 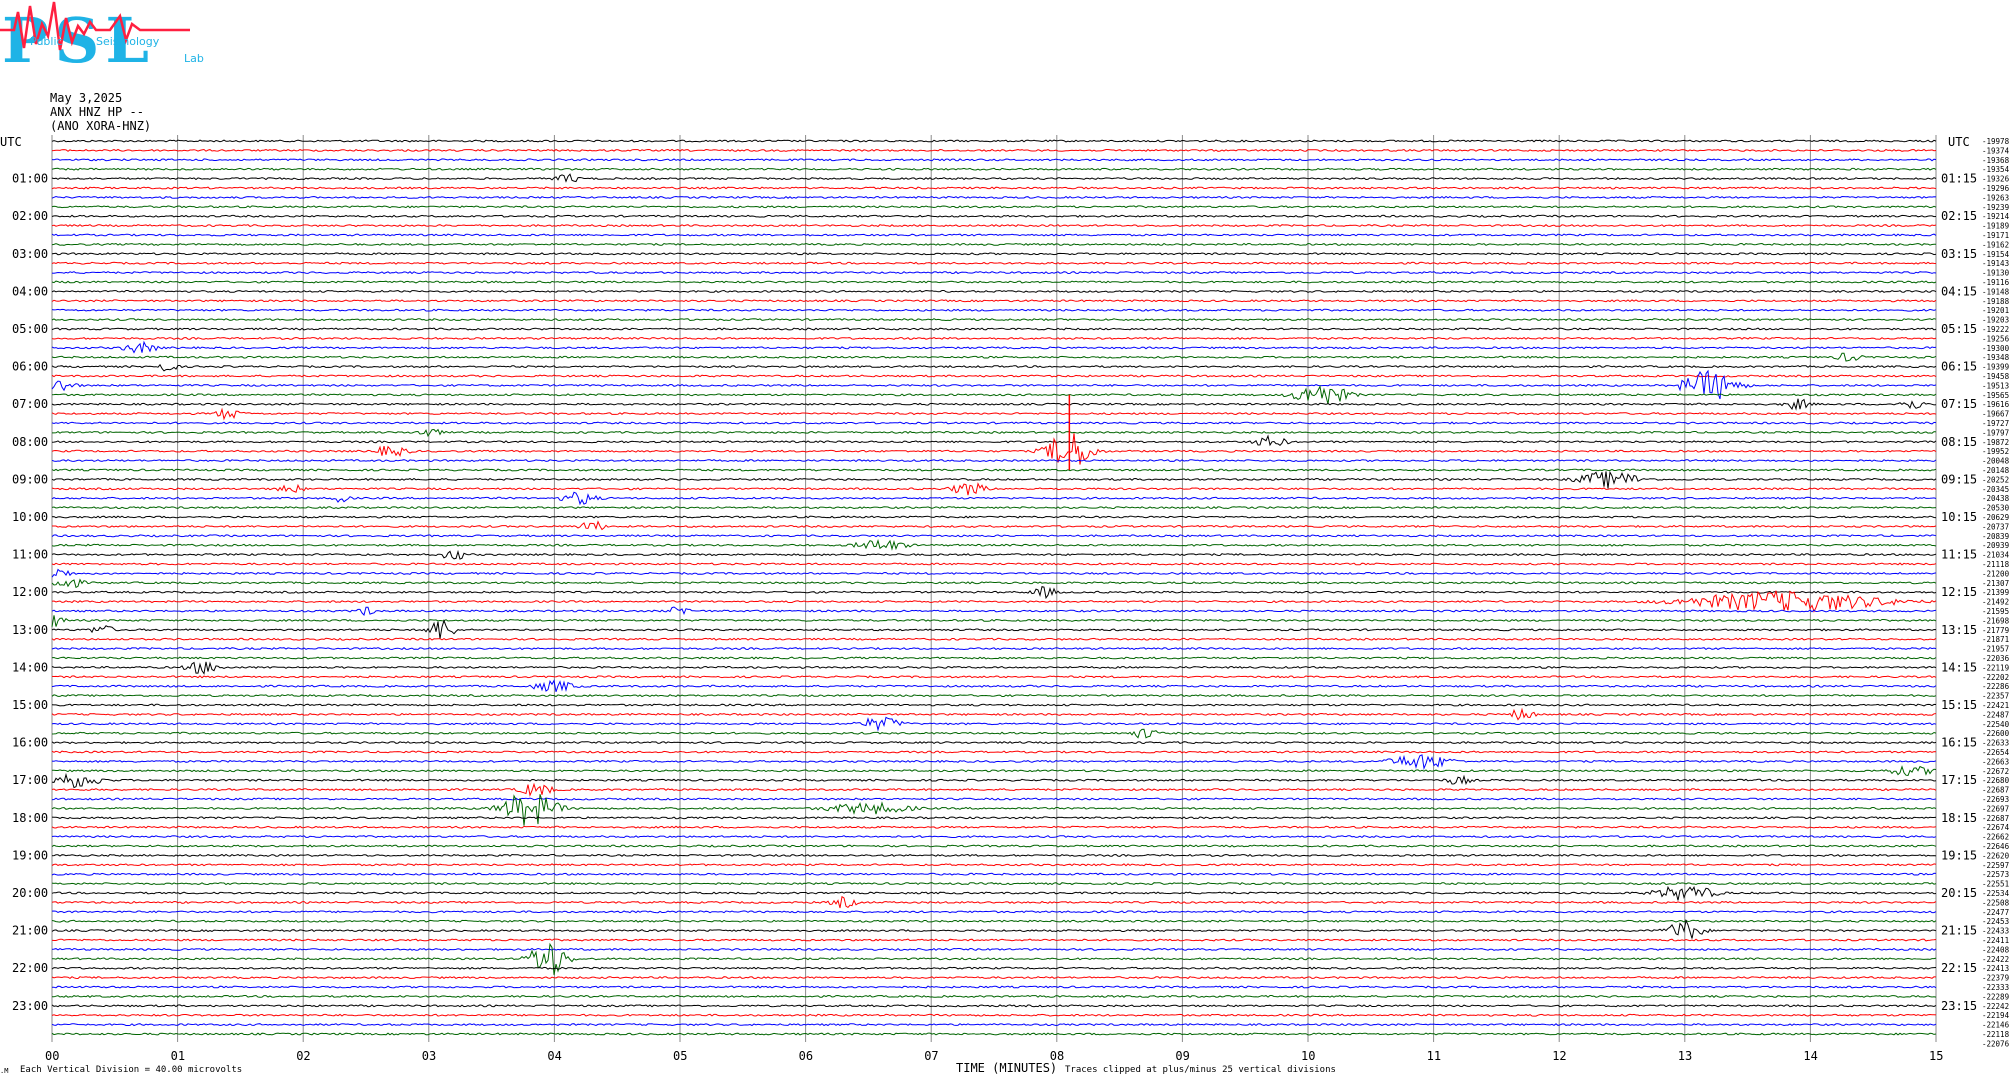 I want to click on trace-offset-label: -22408, so click(x=1996, y=949).